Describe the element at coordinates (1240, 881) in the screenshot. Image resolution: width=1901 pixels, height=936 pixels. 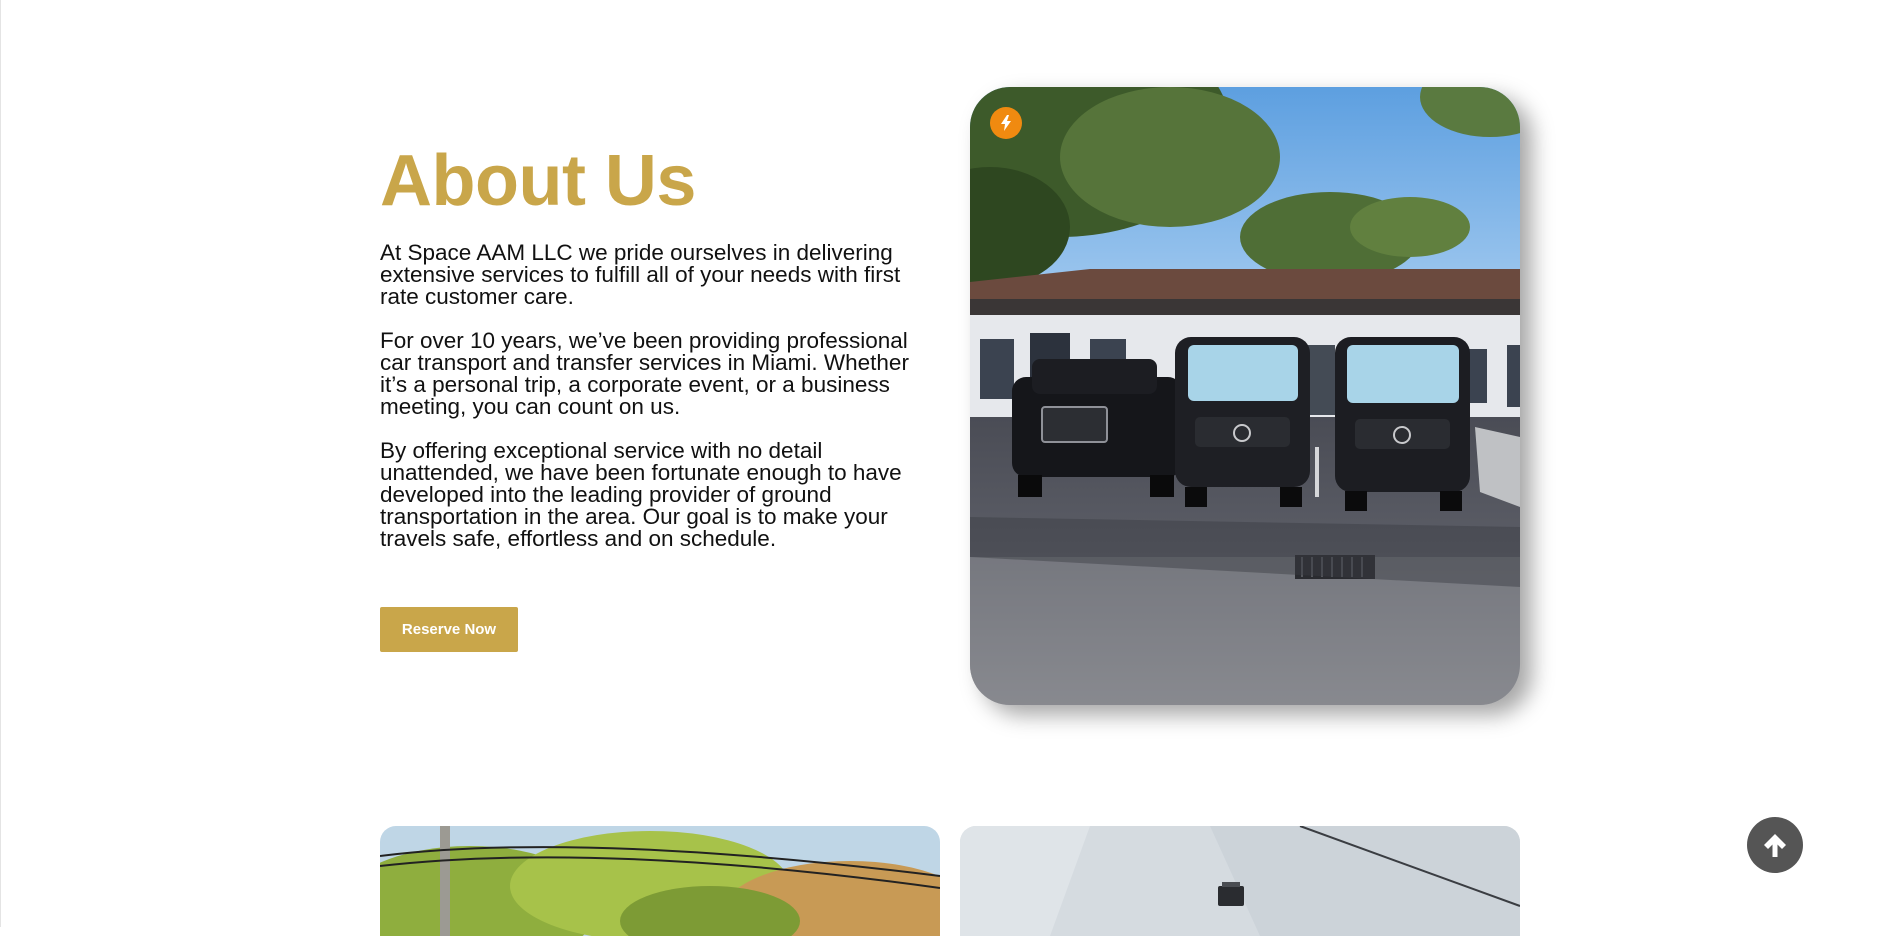
I see `gallery-photo-wall` at that location.